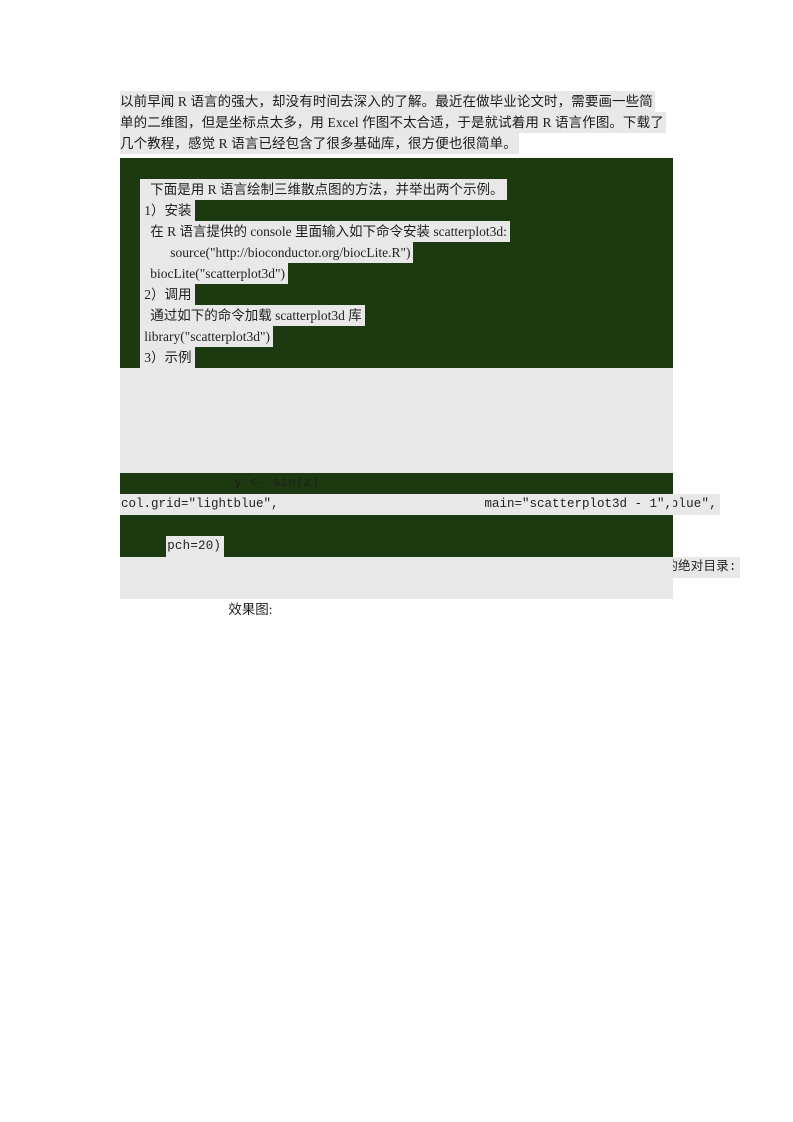 The width and height of the screenshot is (793, 1122). What do you see at coordinates (396, 576) in the screenshot?
I see `body-line-code-run: source("D:\\R\\exp1.R")` at bounding box center [396, 576].